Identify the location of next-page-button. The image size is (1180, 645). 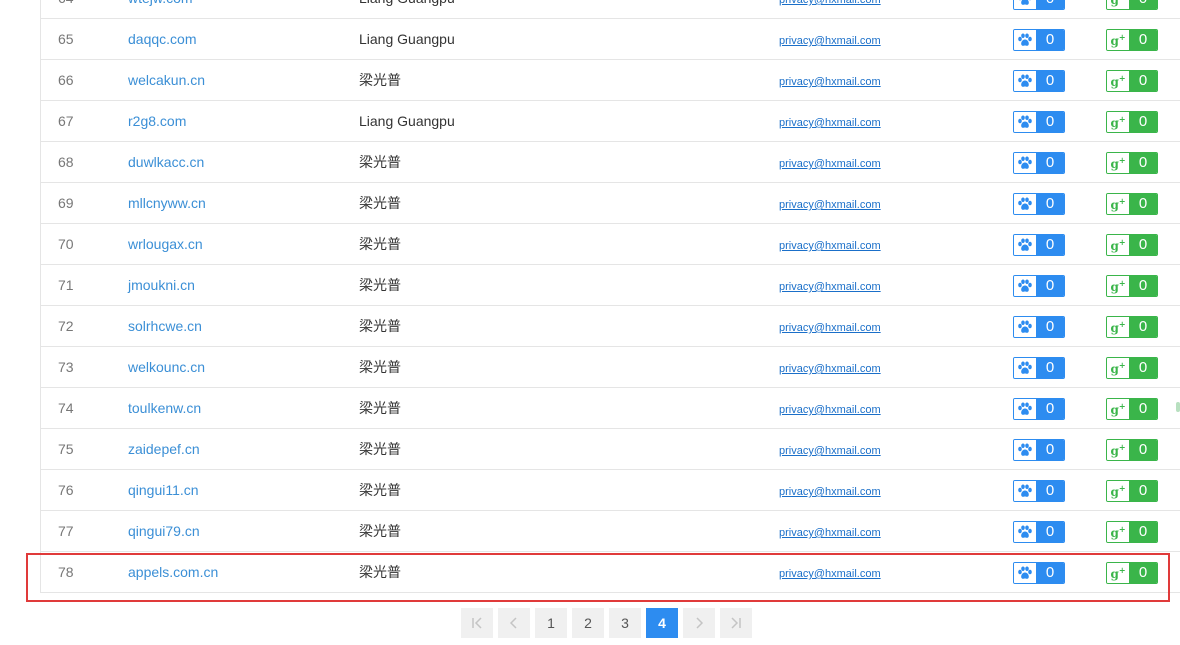
(699, 623).